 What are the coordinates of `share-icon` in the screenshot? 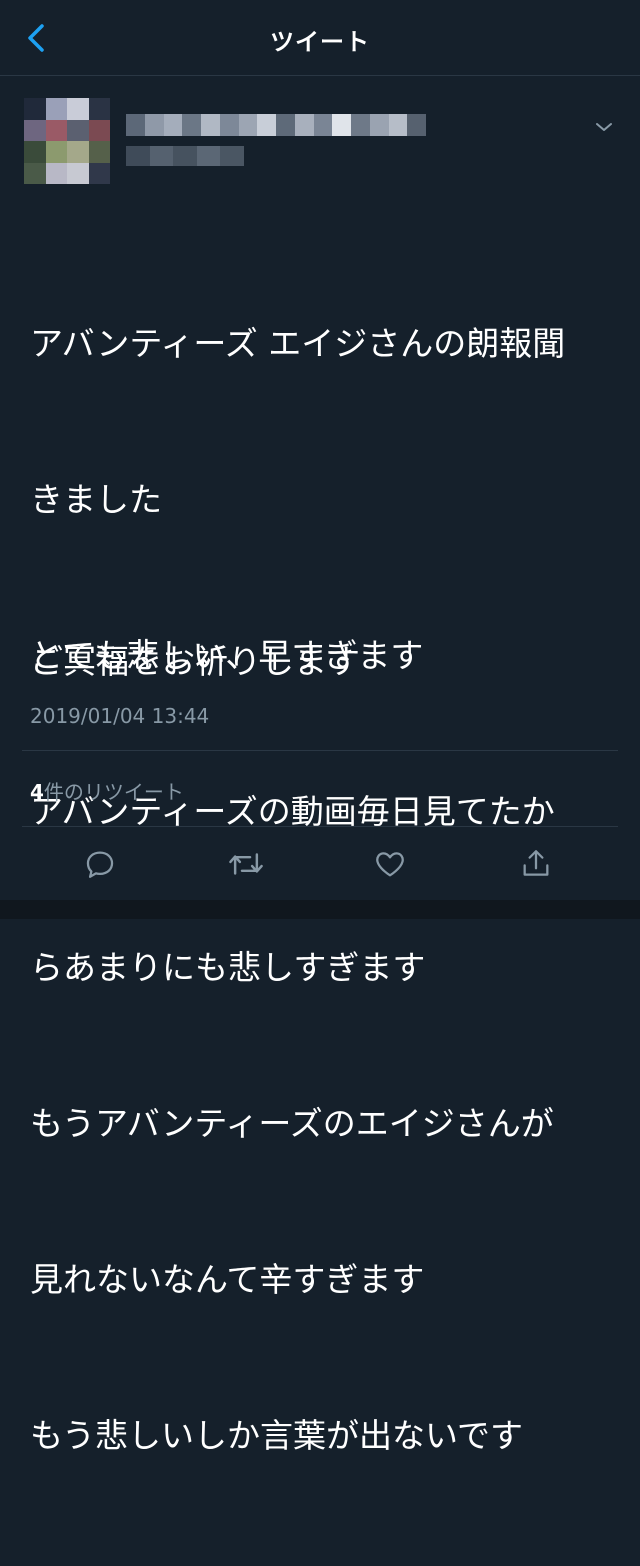 It's located at (536, 863).